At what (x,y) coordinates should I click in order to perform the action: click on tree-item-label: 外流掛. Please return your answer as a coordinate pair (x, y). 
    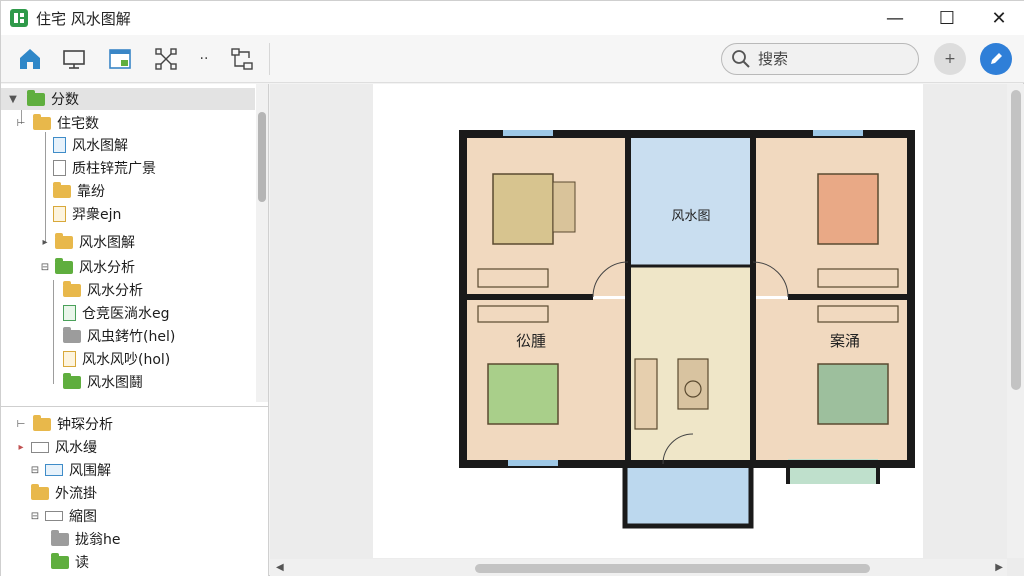
    Looking at the image, I should click on (76, 494).